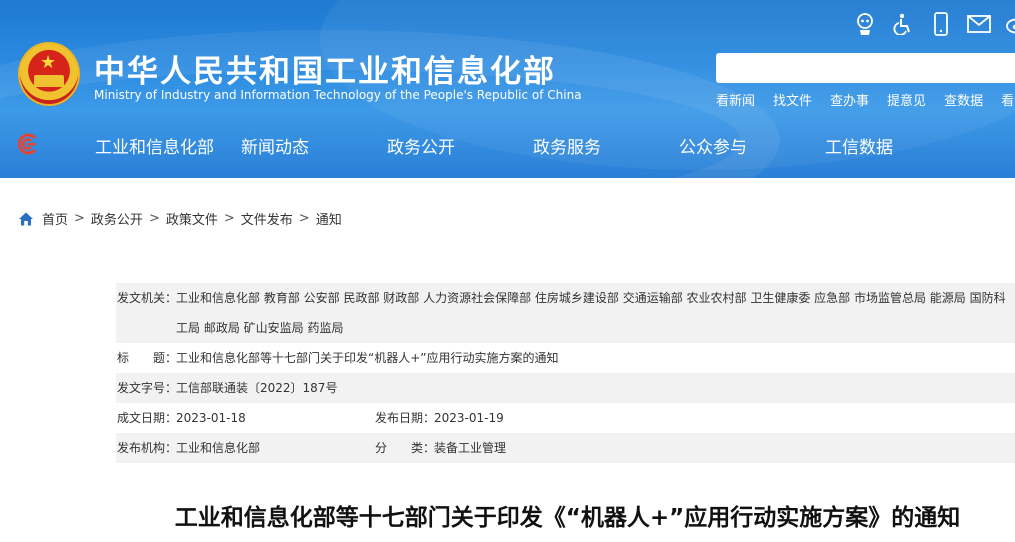 The image size is (1015, 542). Describe the element at coordinates (168, 145) in the screenshot. I see `nav-item-ministry: 工业和信息化部` at that location.